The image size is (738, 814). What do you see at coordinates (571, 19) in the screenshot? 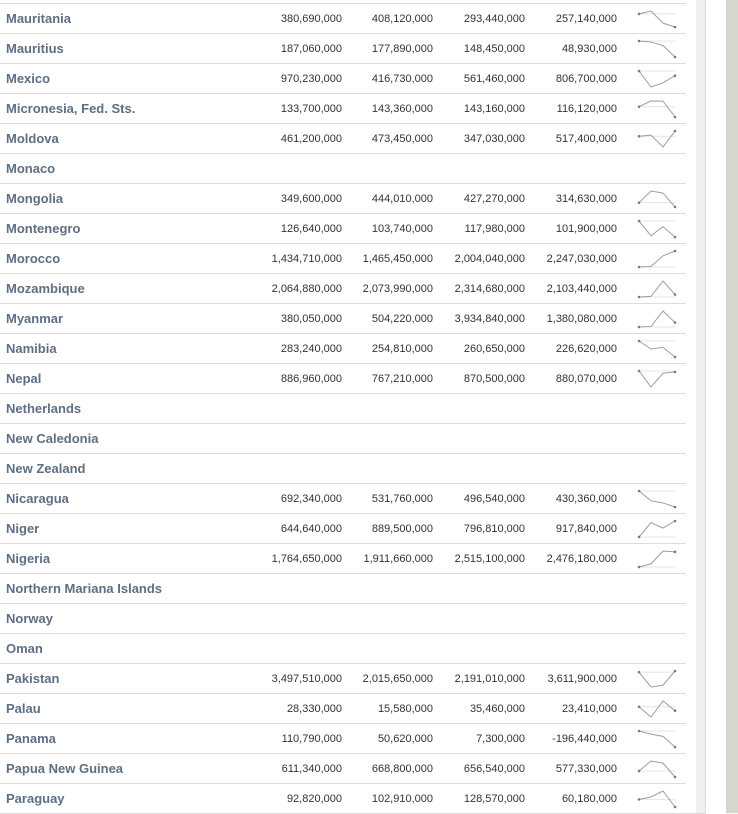
I see `value-cell-4: 257,140,000` at bounding box center [571, 19].